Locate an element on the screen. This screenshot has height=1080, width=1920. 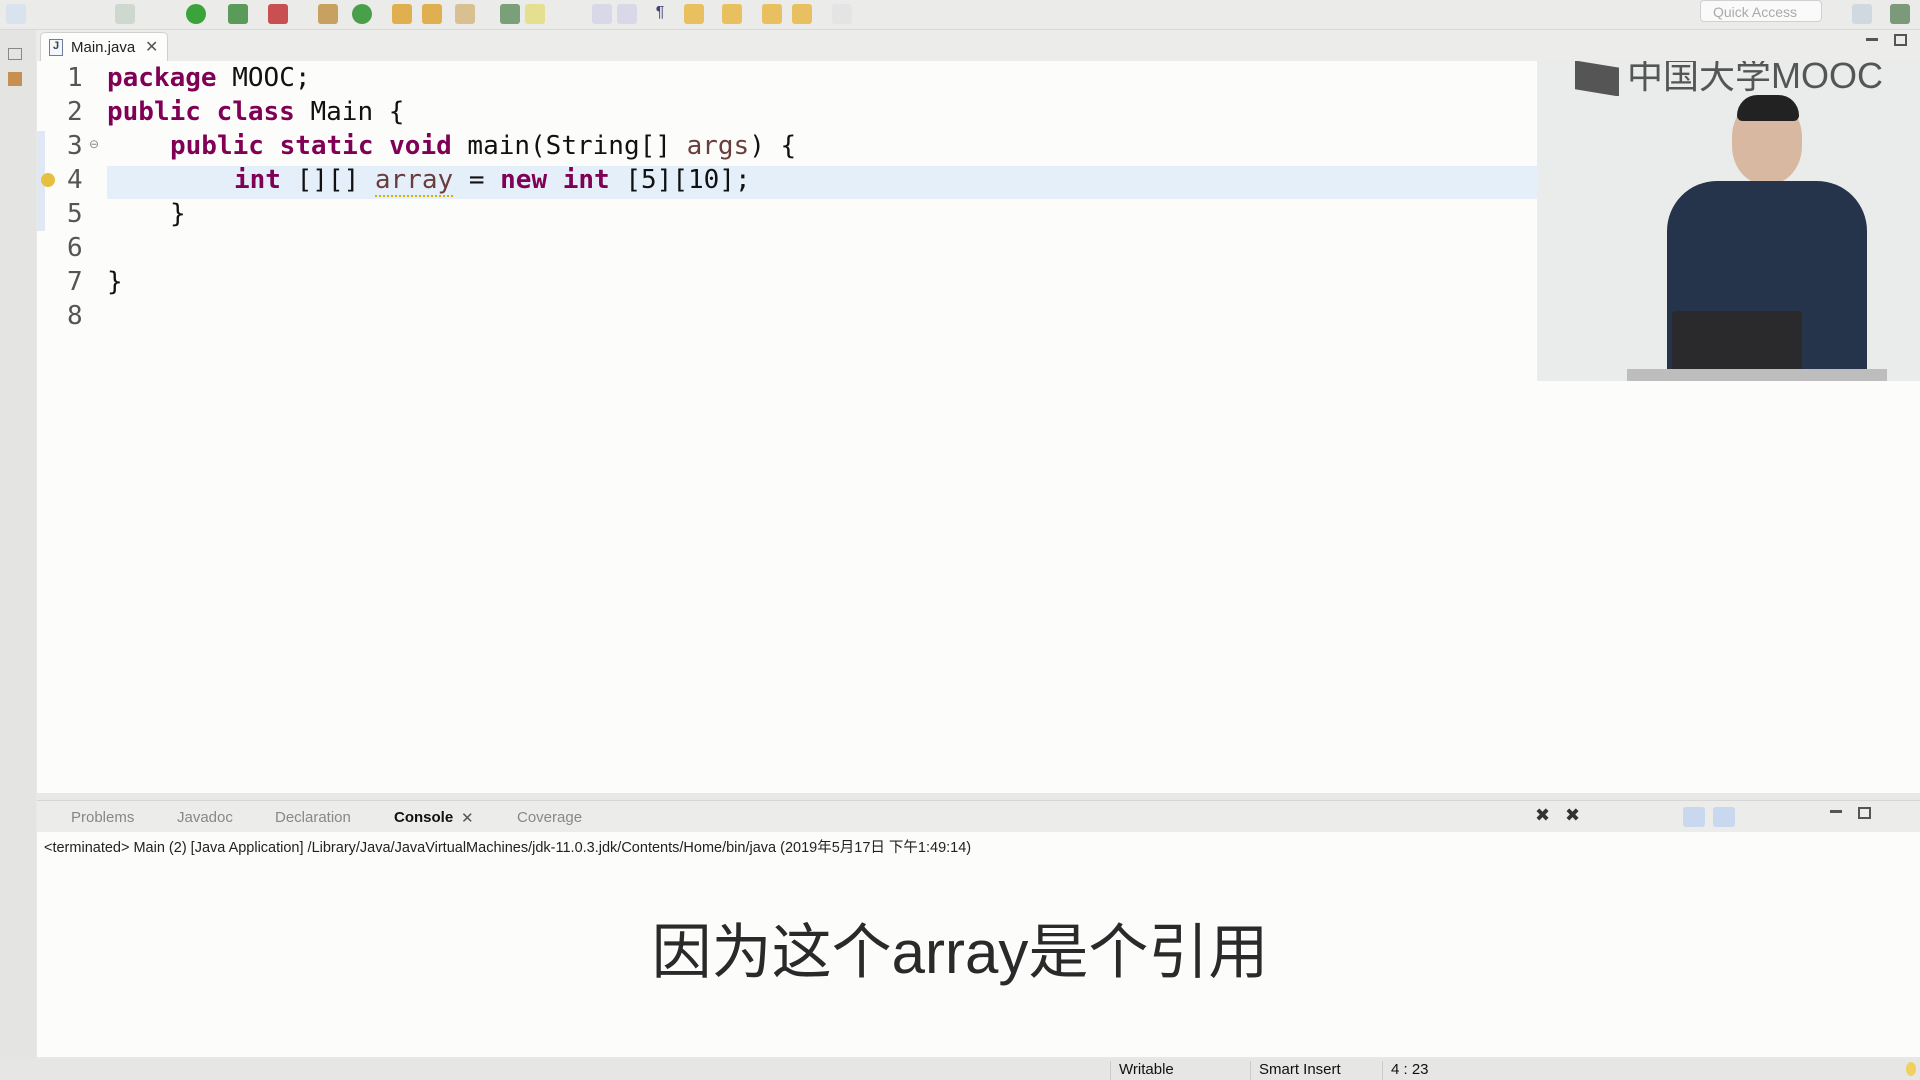
tab-declaration: Declaration is located at coordinates (313, 817).